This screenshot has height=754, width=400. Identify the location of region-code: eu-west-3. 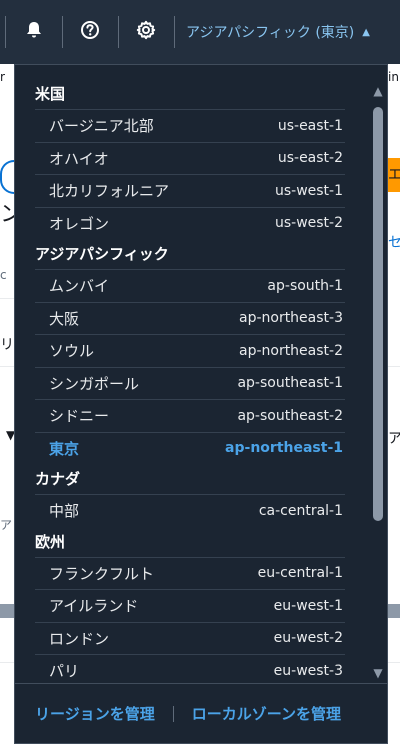
(308, 670).